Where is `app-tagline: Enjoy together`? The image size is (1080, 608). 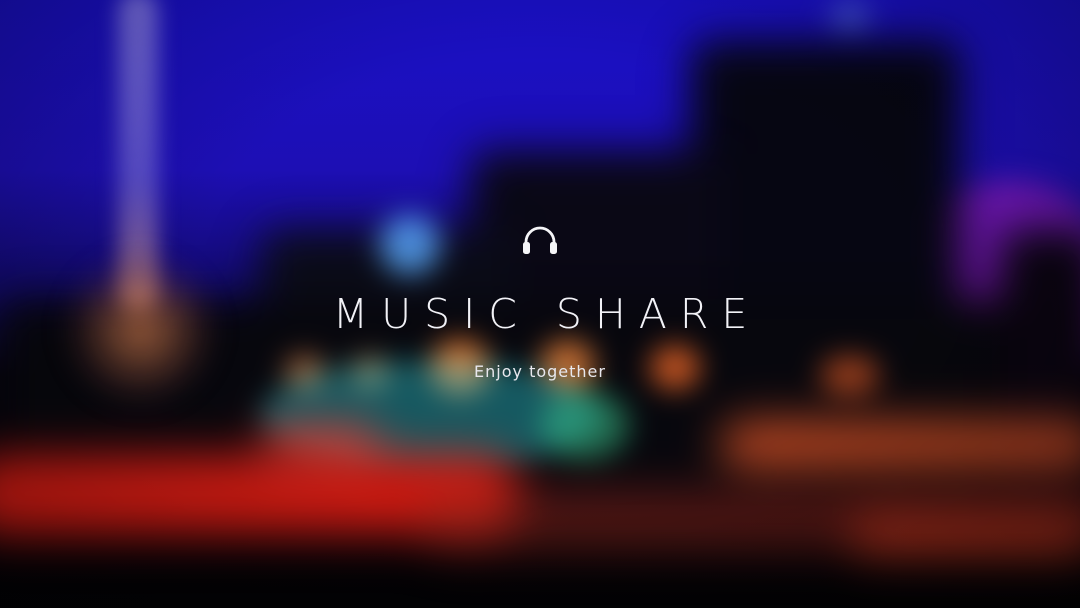
app-tagline: Enjoy together is located at coordinates (540, 371).